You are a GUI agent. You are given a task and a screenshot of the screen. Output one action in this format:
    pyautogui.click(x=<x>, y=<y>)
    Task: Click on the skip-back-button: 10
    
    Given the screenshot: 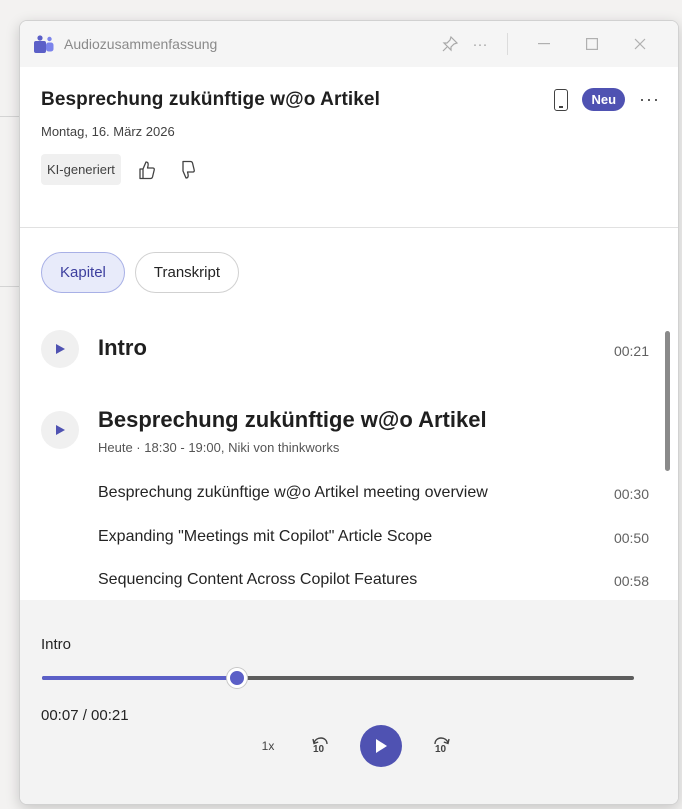 What is the action you would take?
    pyautogui.click(x=320, y=746)
    